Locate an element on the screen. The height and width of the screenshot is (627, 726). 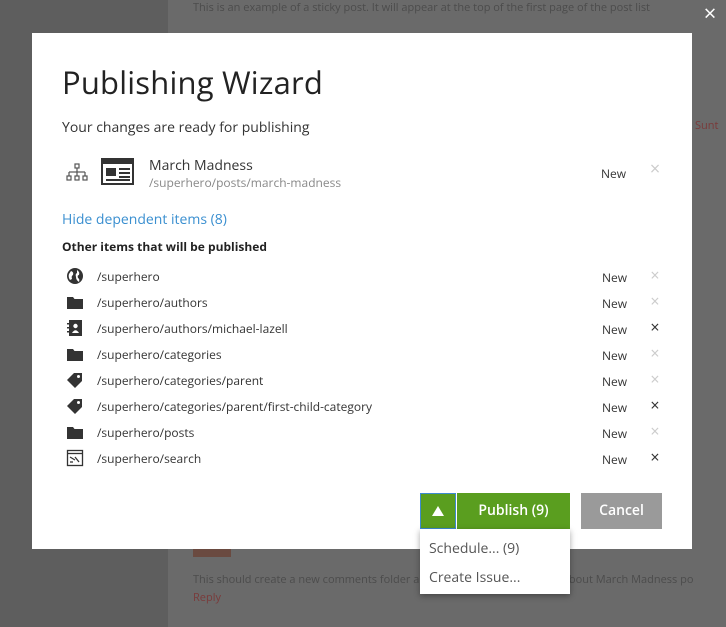
main-item-remove-icon: × is located at coordinates (655, 169).